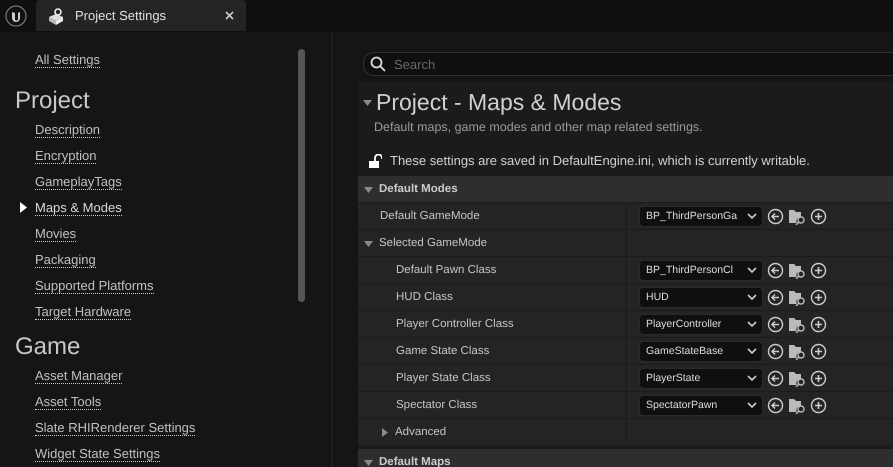 The width and height of the screenshot is (893, 467). What do you see at coordinates (68, 402) in the screenshot?
I see `settings-link: Asset Tools` at bounding box center [68, 402].